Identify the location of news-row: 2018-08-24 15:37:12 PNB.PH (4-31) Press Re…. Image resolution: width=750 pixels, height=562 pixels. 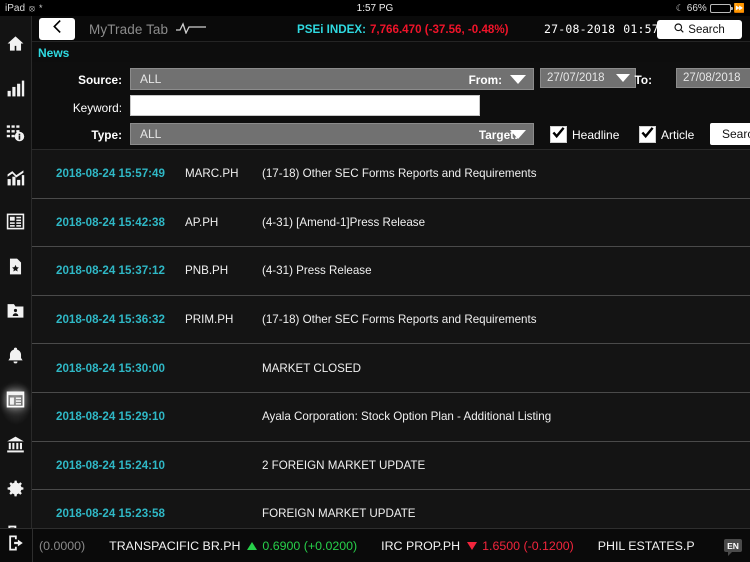
(391, 271).